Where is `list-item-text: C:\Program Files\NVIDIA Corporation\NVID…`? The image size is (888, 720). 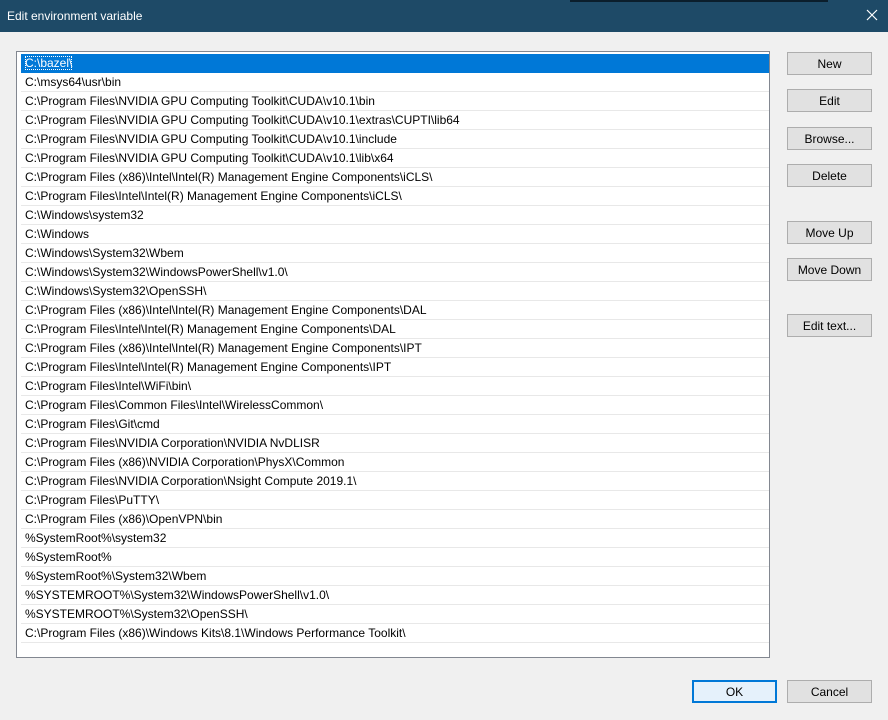 list-item-text: C:\Program Files\NVIDIA Corporation\NVID… is located at coordinates (172, 443).